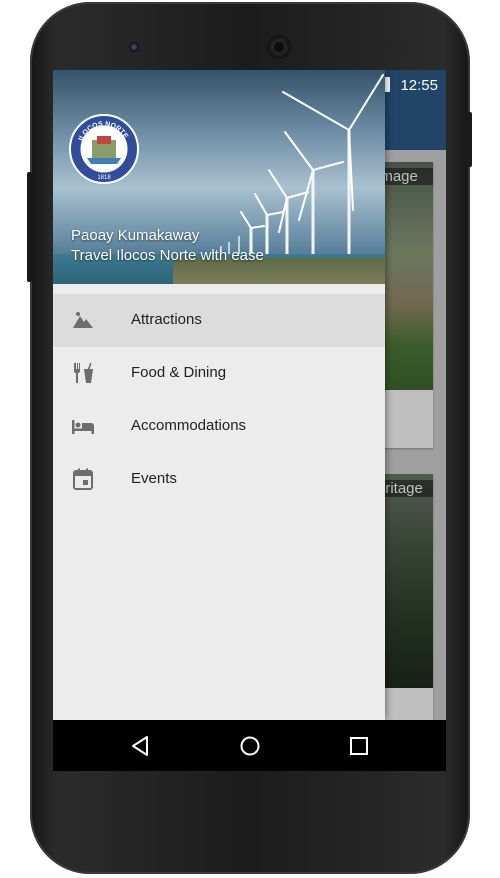 The width and height of the screenshot is (500, 878). I want to click on menu-item-label: Attractions, so click(166, 319).